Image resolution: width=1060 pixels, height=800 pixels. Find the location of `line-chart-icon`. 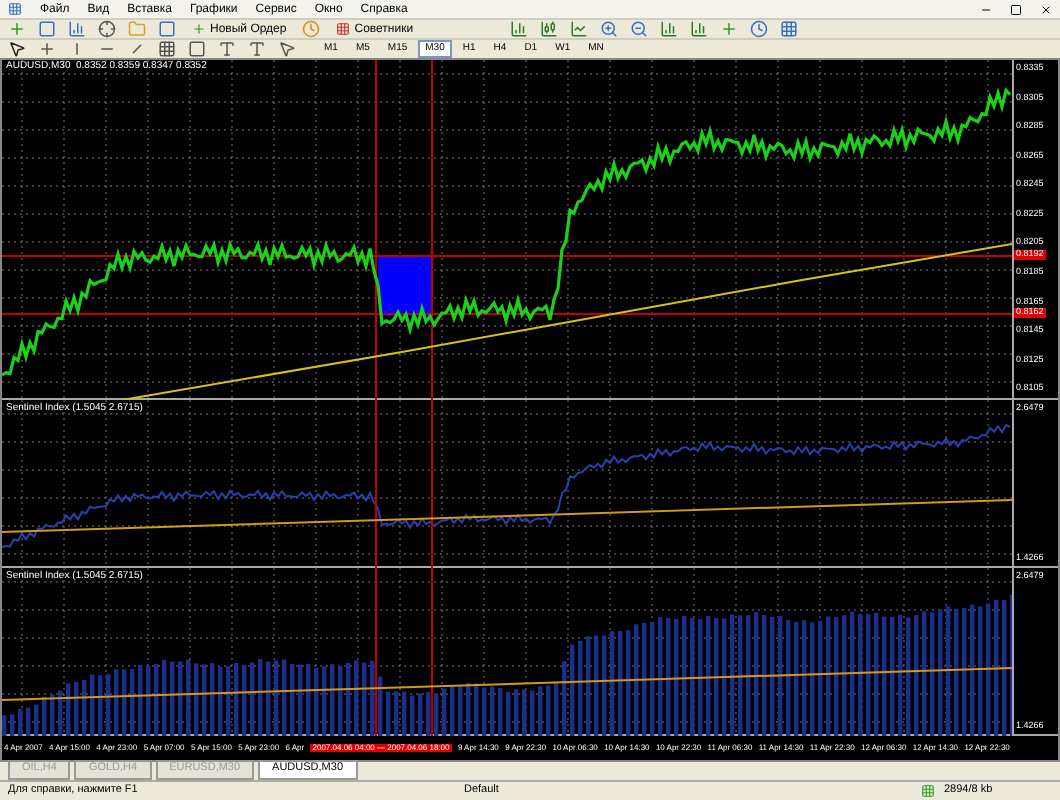

line-chart-icon is located at coordinates (578, 29).